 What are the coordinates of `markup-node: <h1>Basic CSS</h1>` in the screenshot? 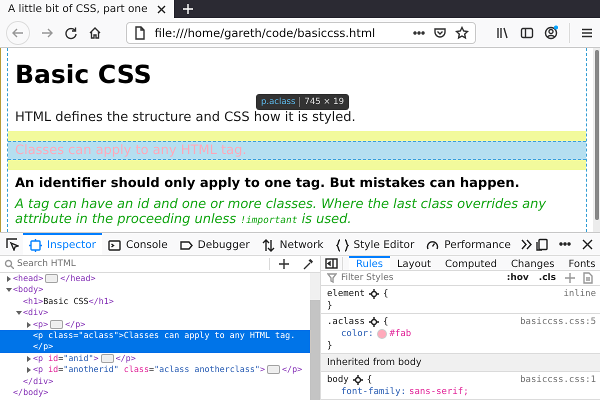 It's located at (165, 302).